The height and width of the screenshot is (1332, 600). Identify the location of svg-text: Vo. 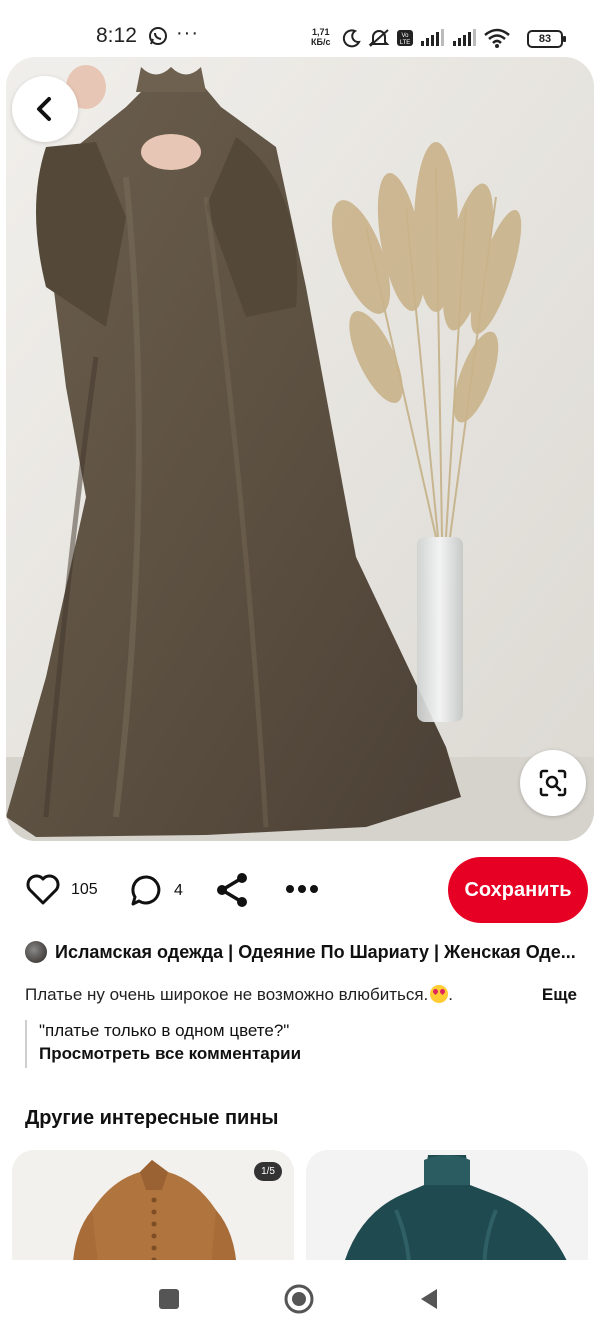
(405, 36).